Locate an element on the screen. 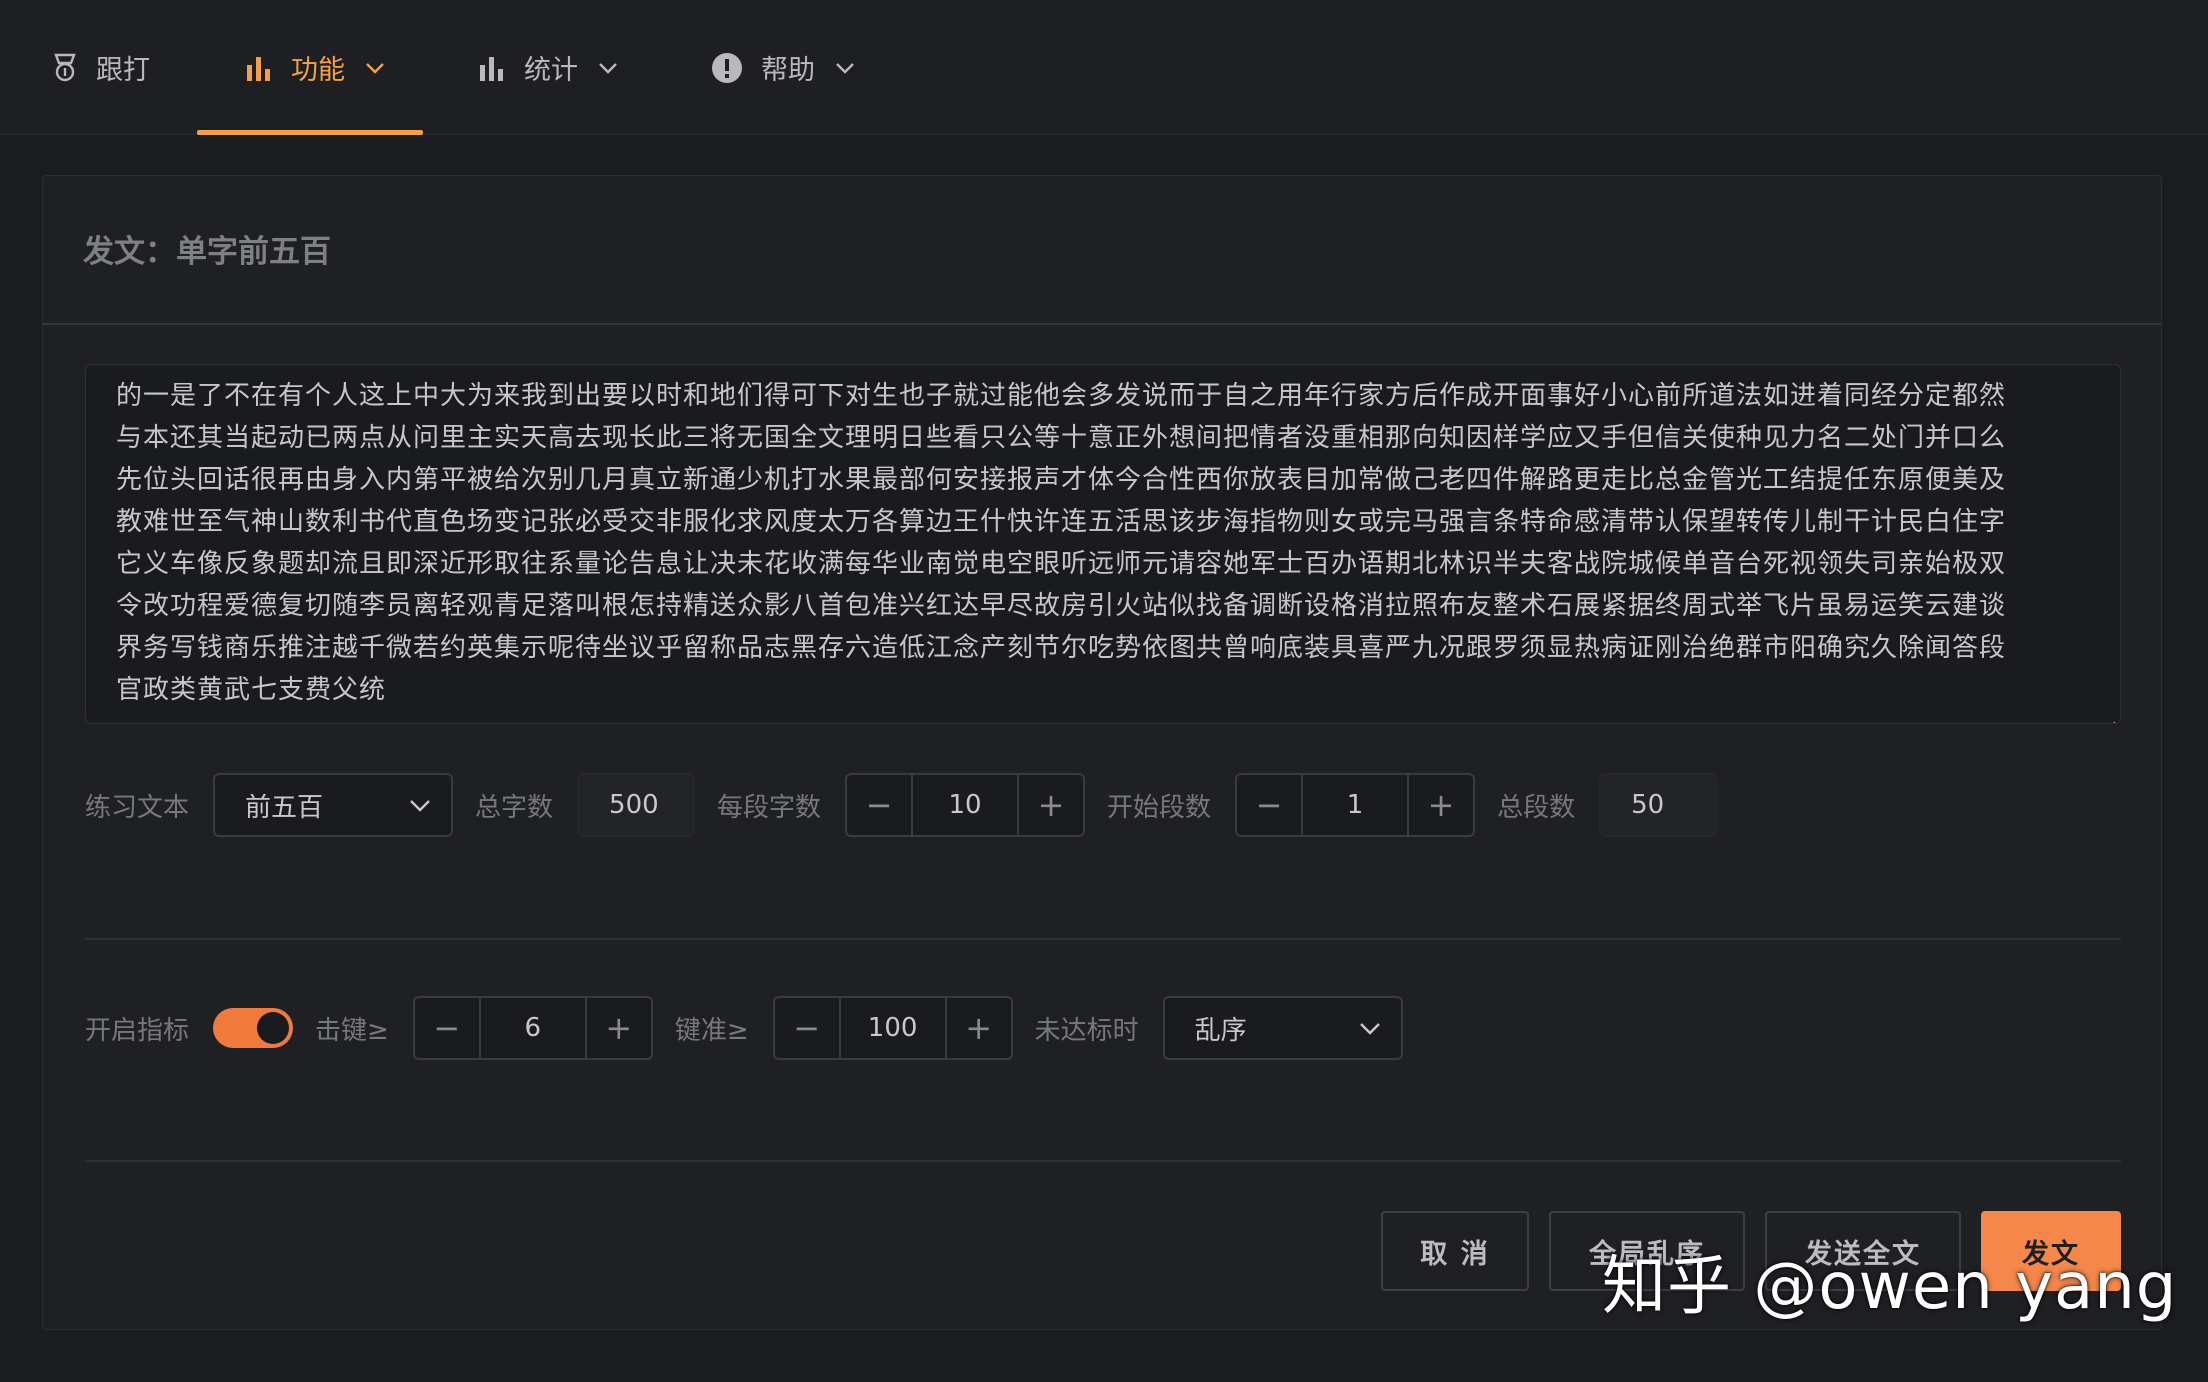 The height and width of the screenshot is (1382, 2208). keystroke-stepper: − 6 + is located at coordinates (532, 1028).